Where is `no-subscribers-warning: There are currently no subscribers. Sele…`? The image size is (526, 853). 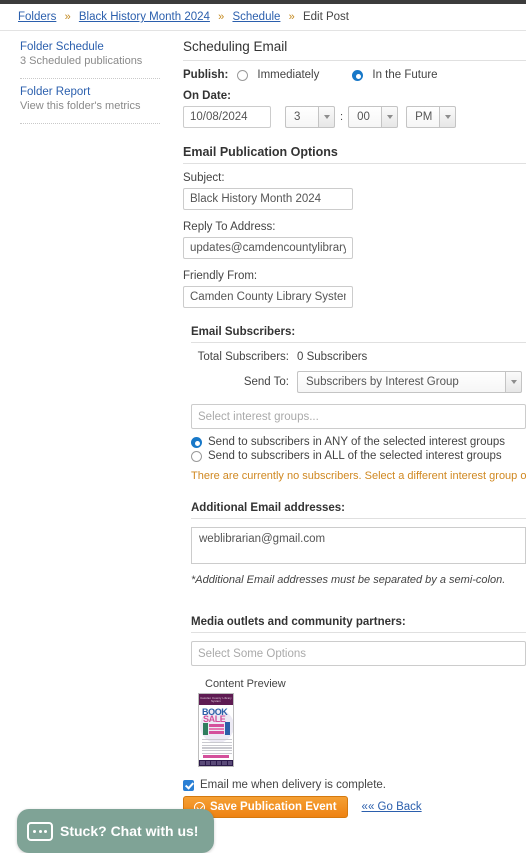
no-subscribers-warning: There are currently no subscribers. Sele… is located at coordinates (358, 476).